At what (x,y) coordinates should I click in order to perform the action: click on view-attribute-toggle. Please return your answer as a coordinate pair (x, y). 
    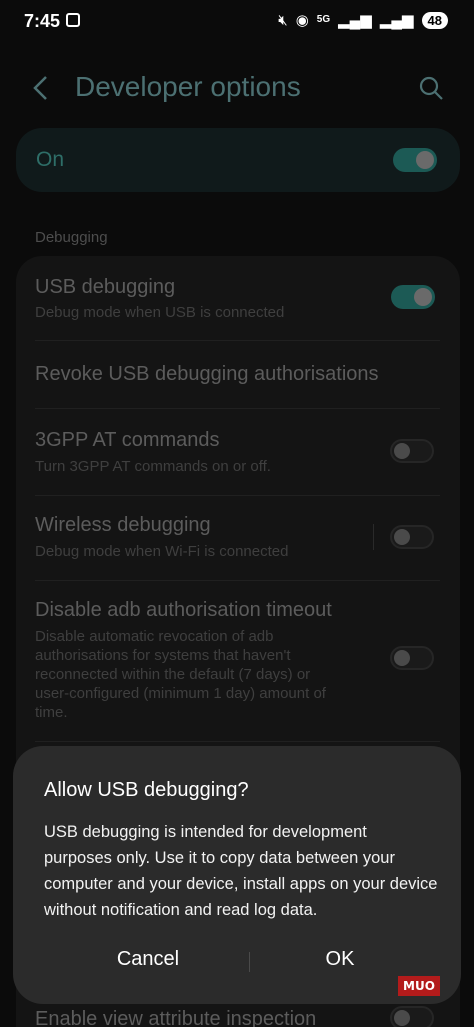
    Looking at the image, I should click on (412, 1016).